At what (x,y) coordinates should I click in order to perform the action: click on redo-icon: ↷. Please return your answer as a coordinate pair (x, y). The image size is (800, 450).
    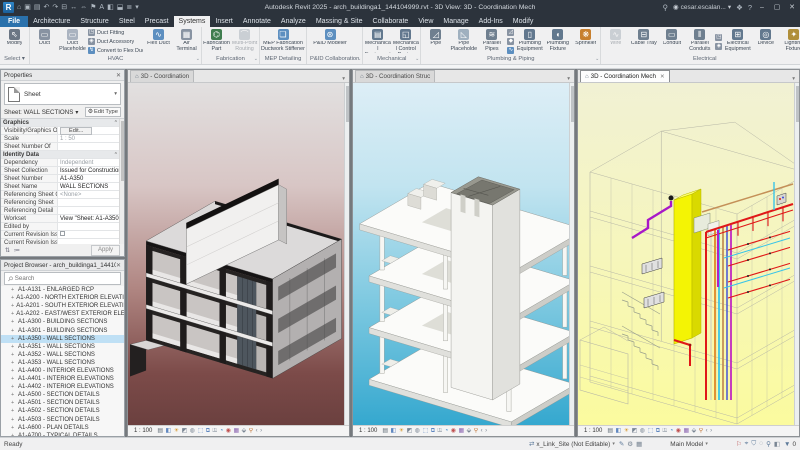
    Looking at the image, I should click on (55, 7).